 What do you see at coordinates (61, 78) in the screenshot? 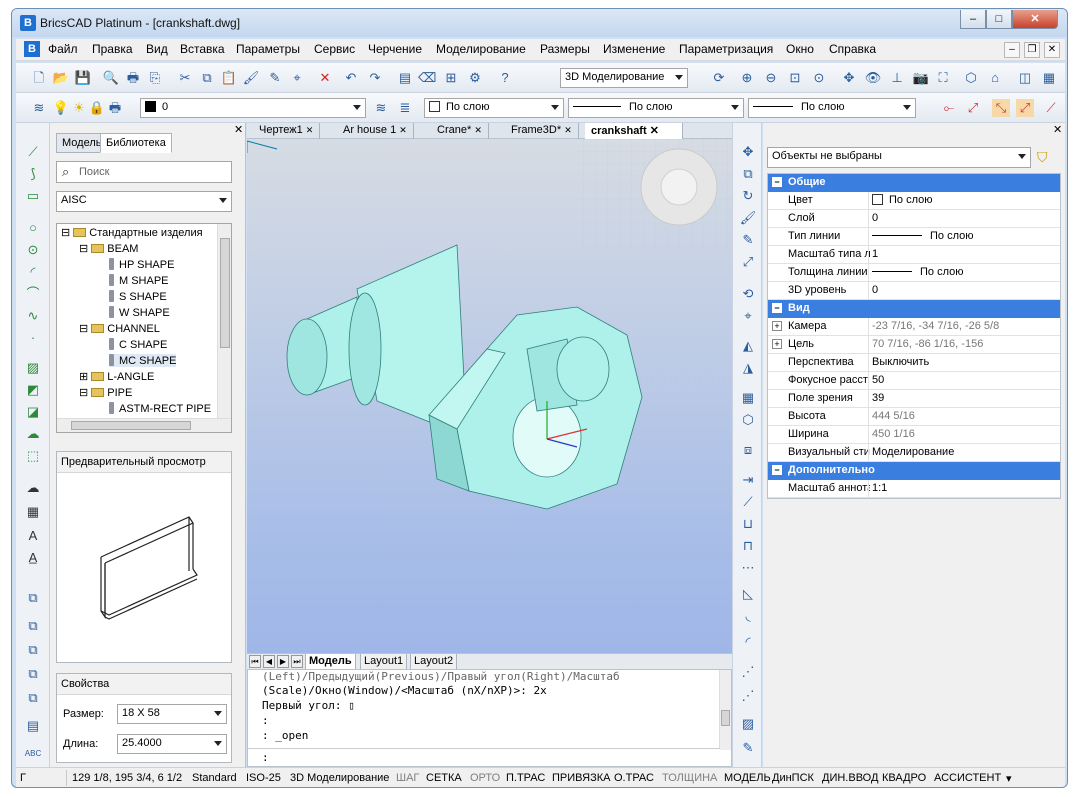
I see `open-icon: 📂` at bounding box center [61, 78].